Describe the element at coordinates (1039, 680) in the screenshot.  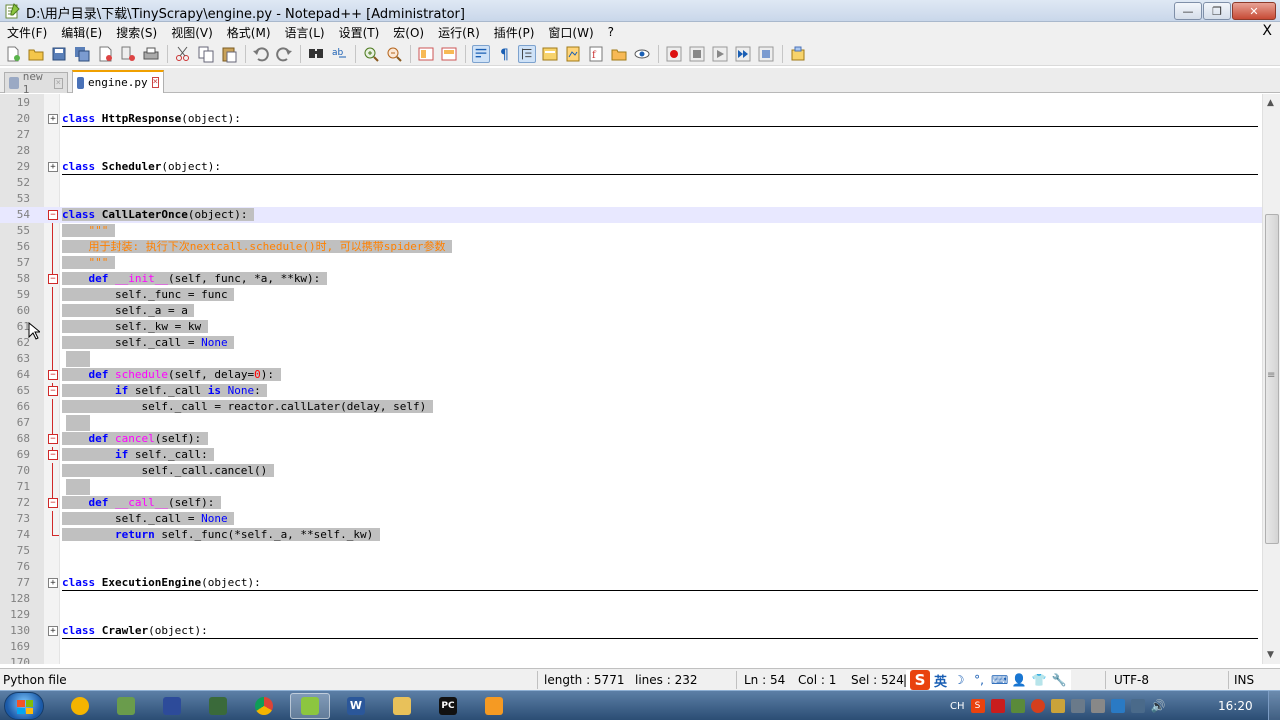
I see `skin-icon: 👕` at that location.